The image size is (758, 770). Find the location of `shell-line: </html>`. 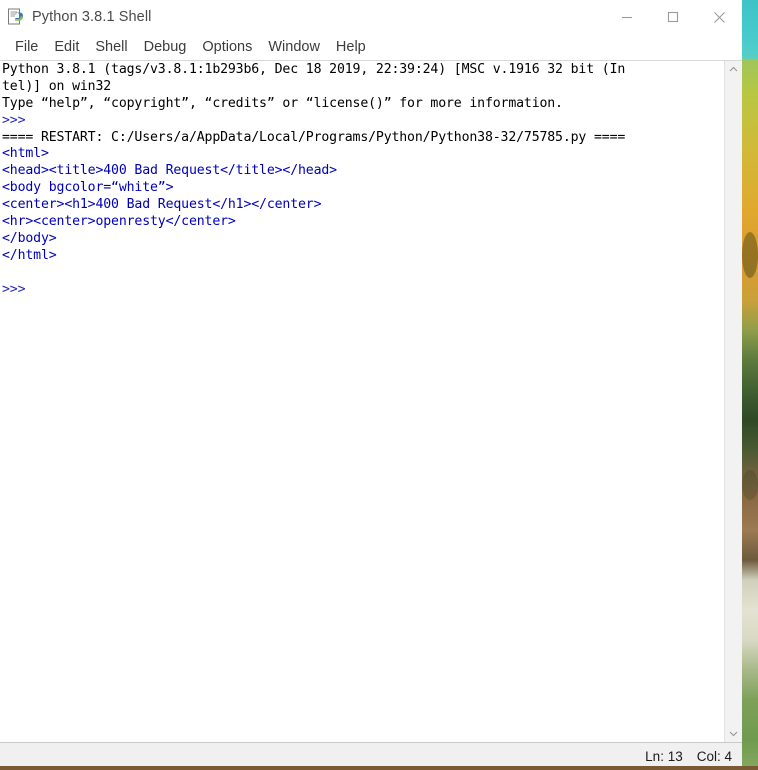

shell-line: </html> is located at coordinates (29, 255).